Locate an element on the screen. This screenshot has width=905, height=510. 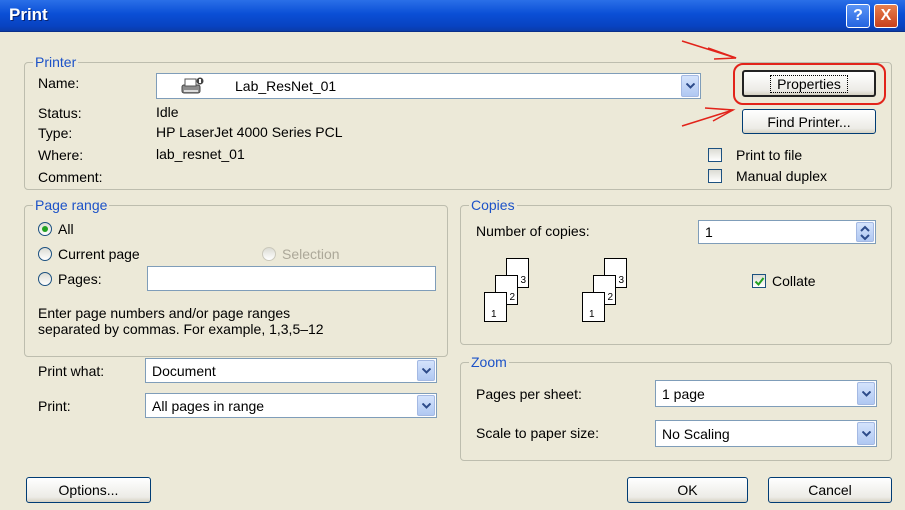
selection-radio-label: Selection is located at coordinates (311, 254).